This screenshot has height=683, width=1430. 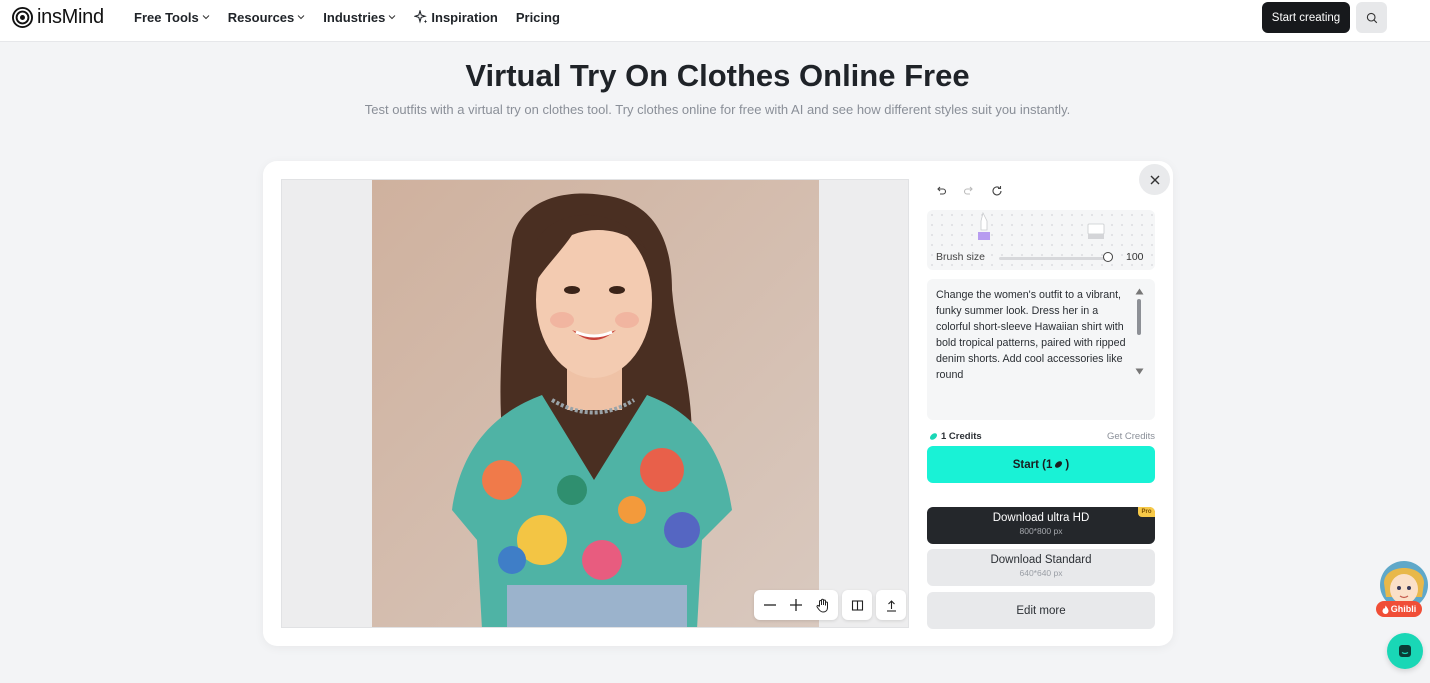 I want to click on credits-info: 1 Credits, so click(x=955, y=436).